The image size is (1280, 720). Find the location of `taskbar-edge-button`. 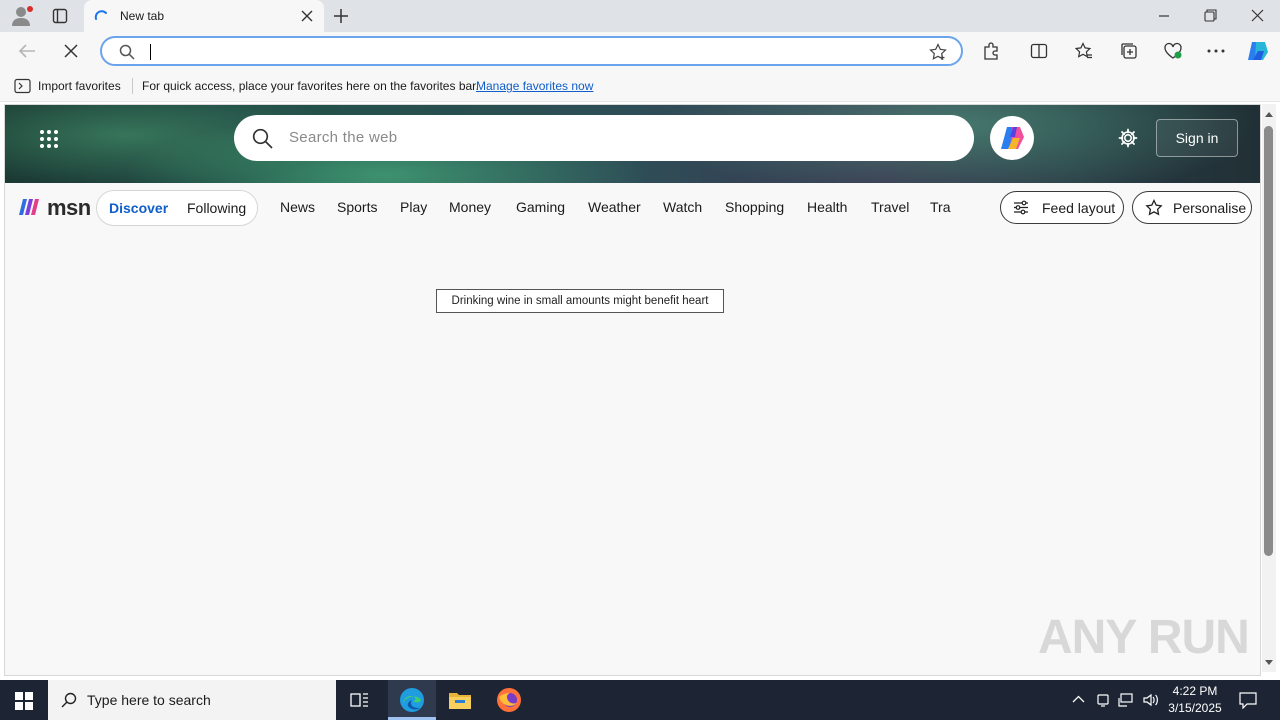

taskbar-edge-button is located at coordinates (412, 700).